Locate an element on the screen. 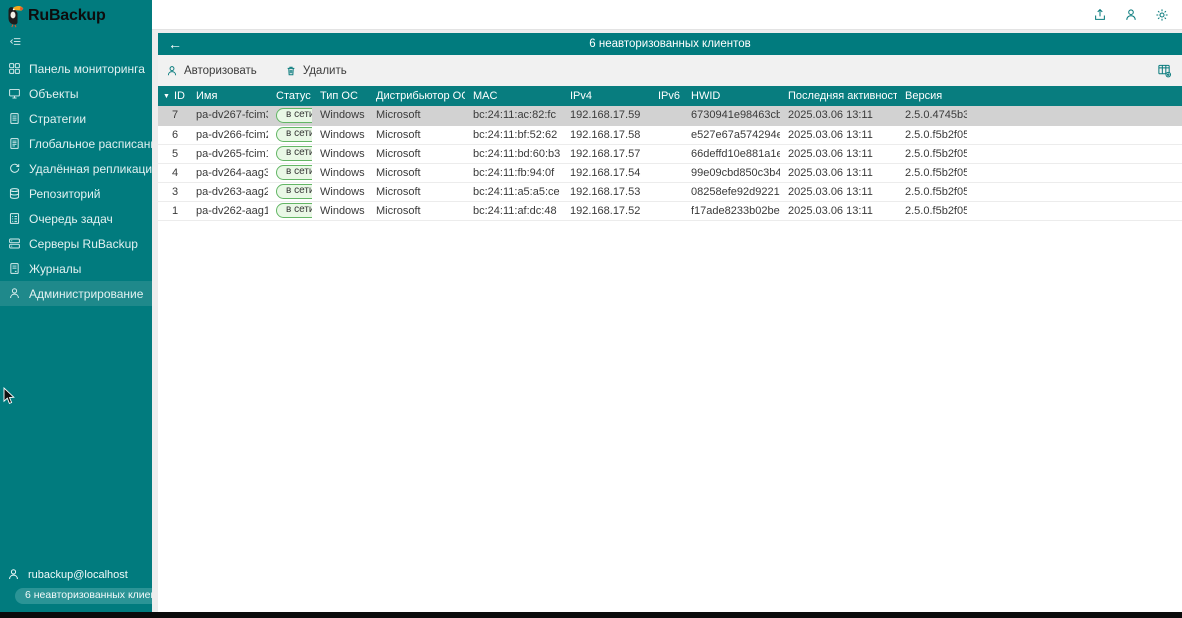 The height and width of the screenshot is (618, 1182). column-header-filler is located at coordinates (1074, 96).